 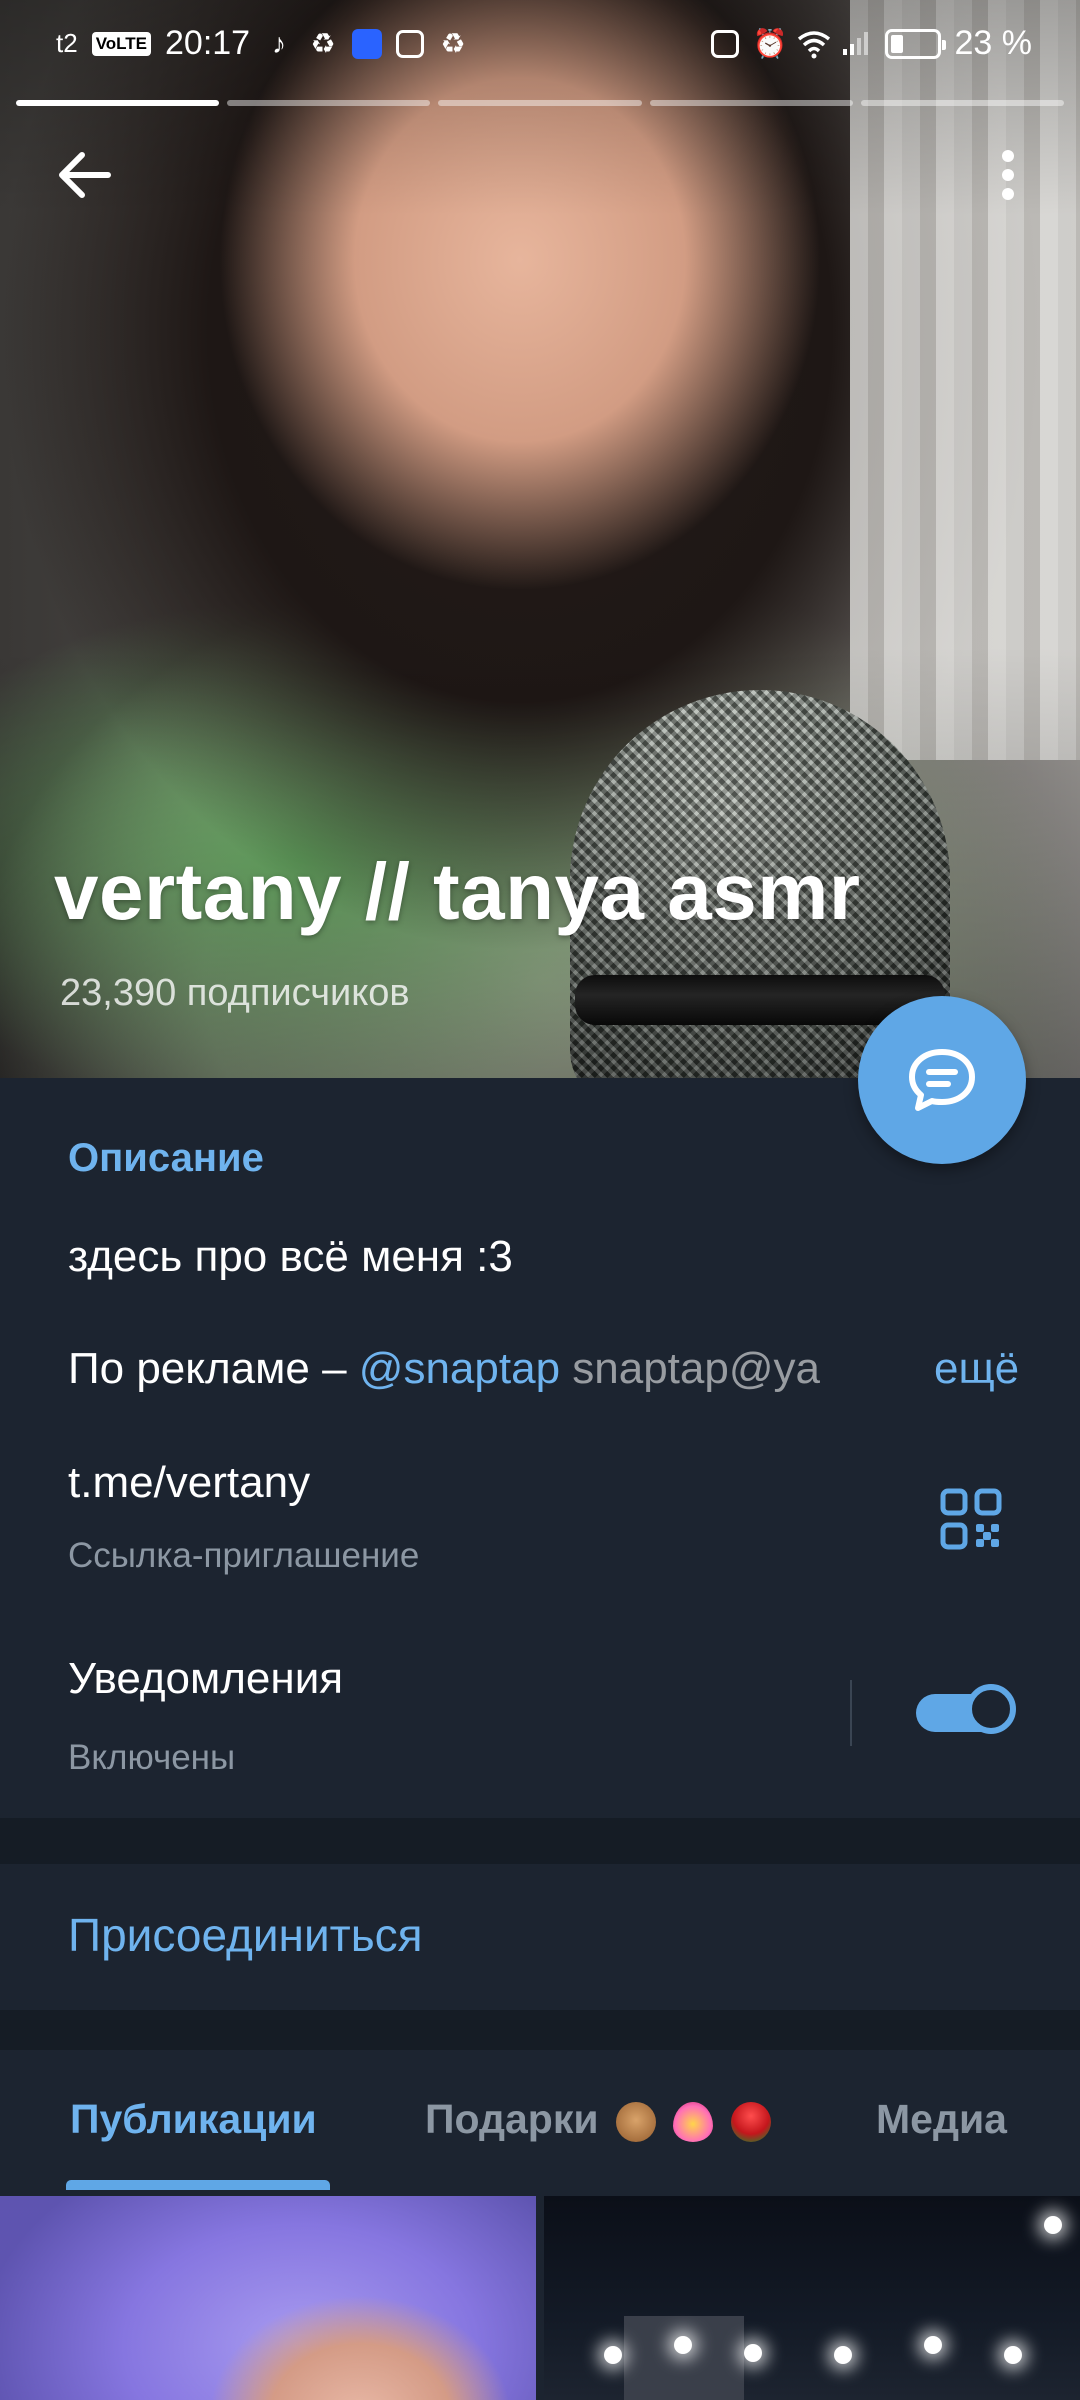 I want to click on invite-link-caption: Ссылка-приглашение, so click(x=244, y=1555).